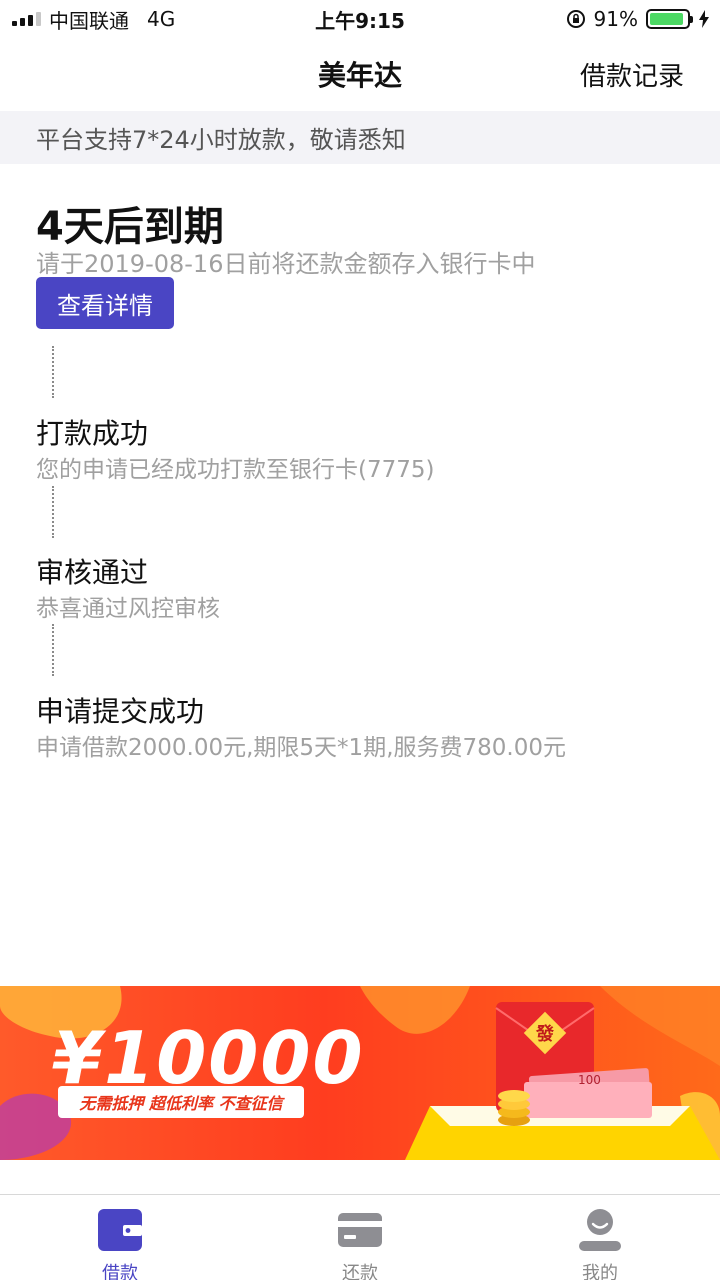  I want to click on user-icon, so click(600, 1230).